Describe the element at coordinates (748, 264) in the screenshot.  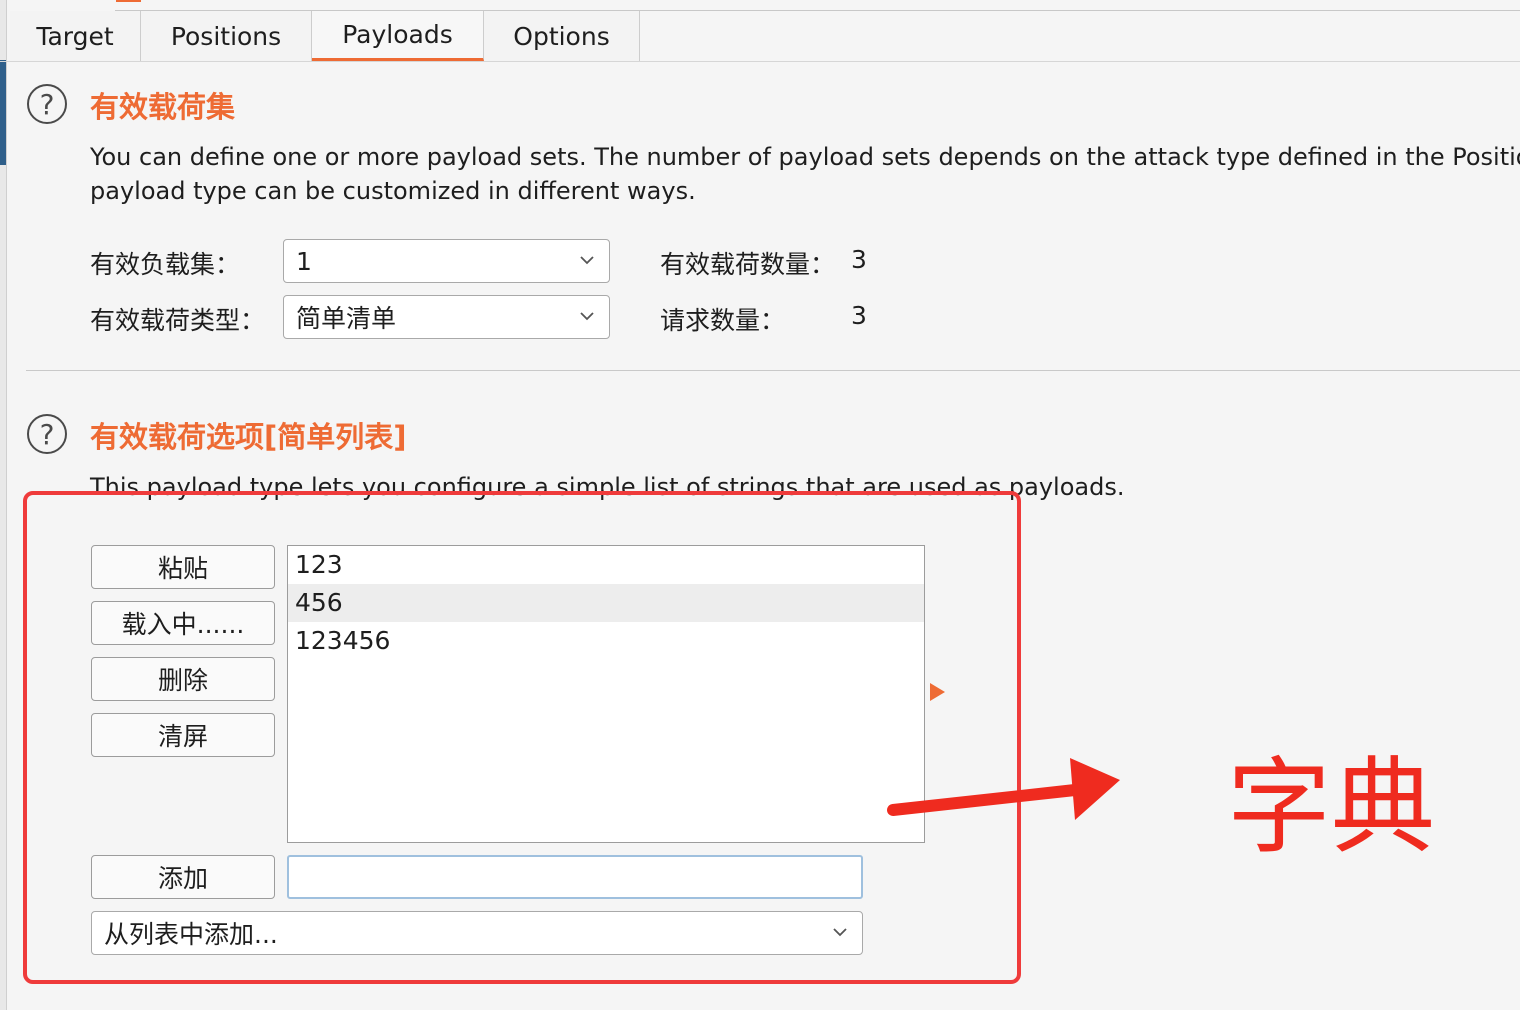
I see `payload-count-label: 有效载荷数量：` at that location.